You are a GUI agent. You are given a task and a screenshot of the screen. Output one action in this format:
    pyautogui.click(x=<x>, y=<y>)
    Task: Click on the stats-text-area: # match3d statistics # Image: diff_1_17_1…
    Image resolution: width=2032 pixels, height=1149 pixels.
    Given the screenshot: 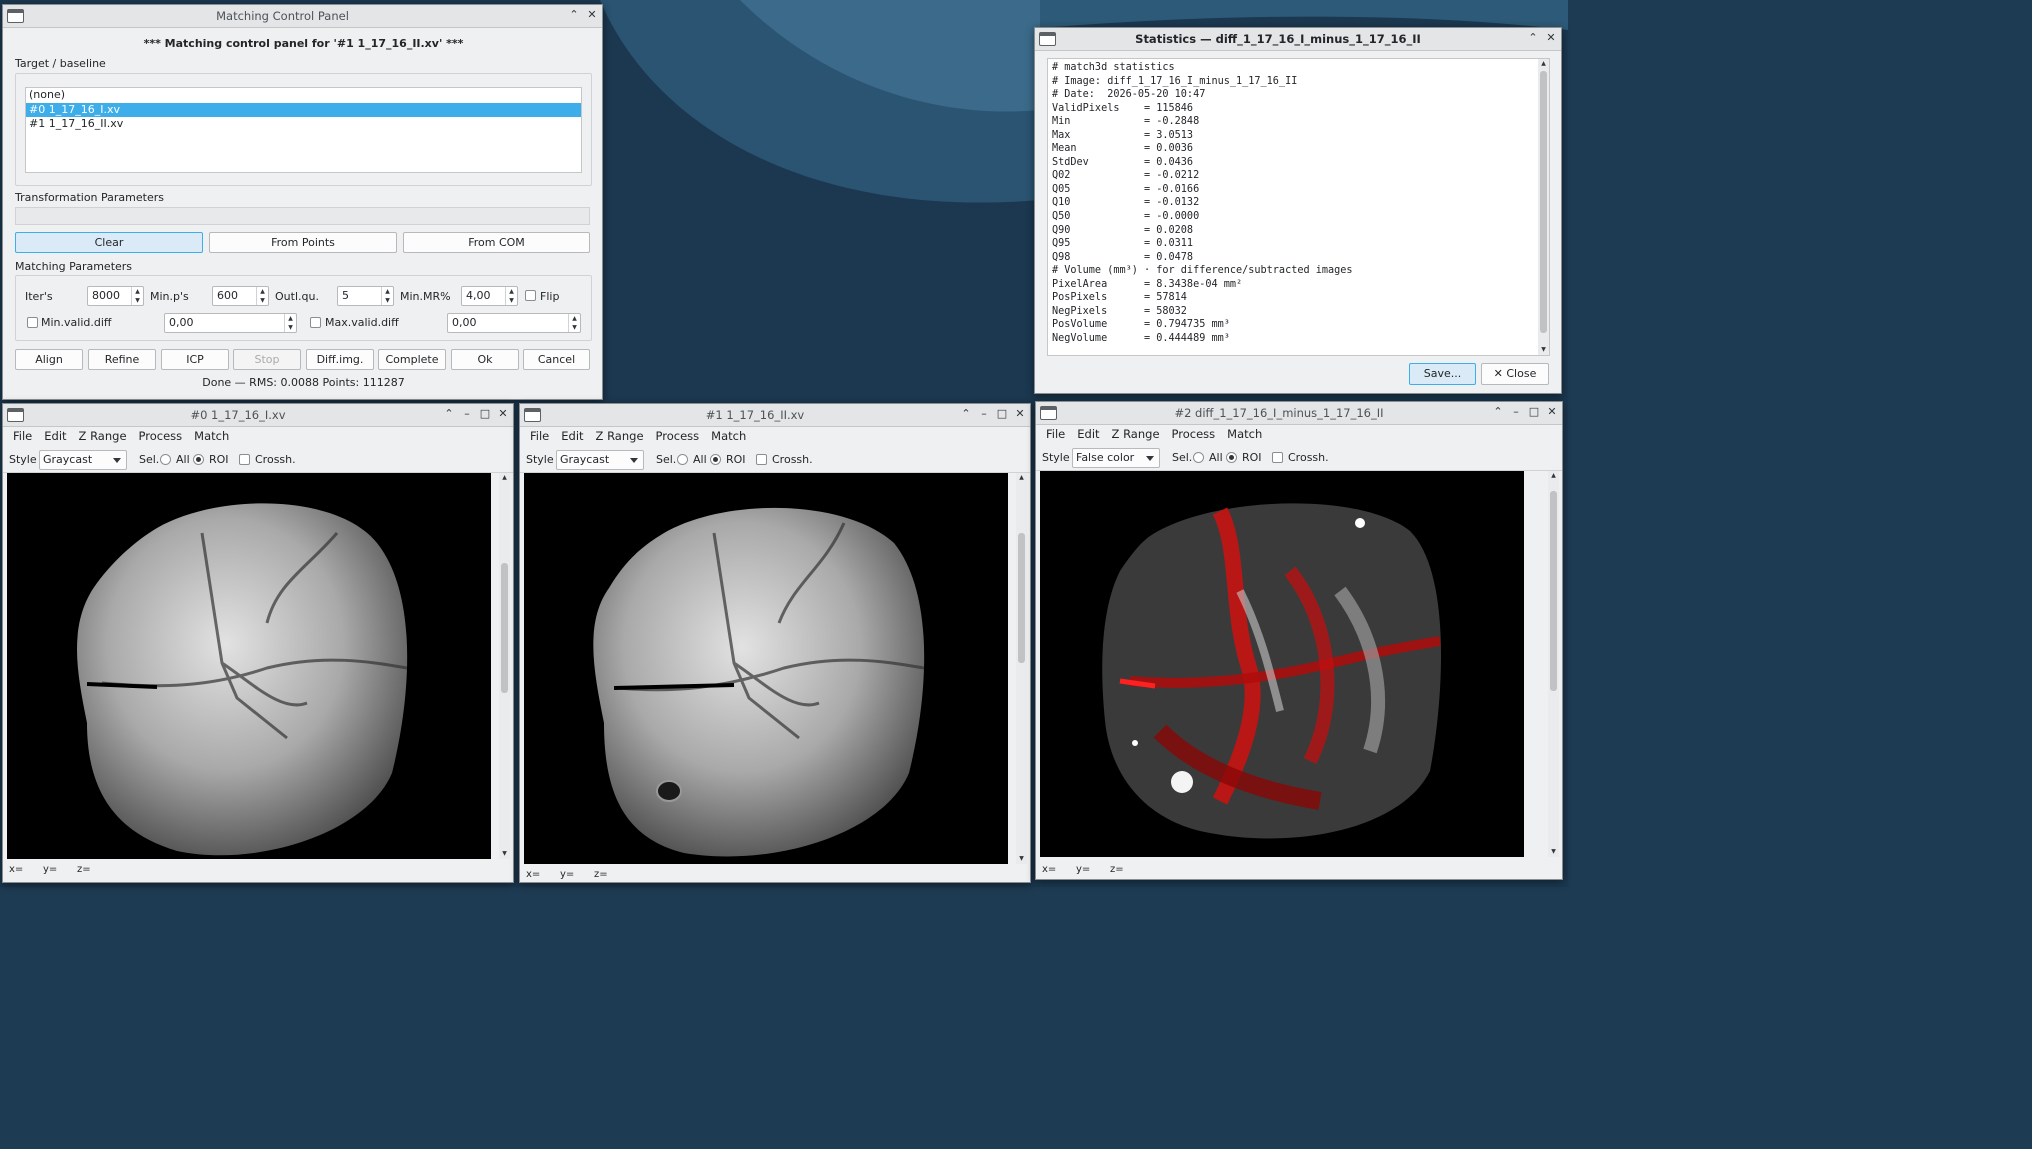 What is the action you would take?
    pyautogui.click(x=1298, y=207)
    